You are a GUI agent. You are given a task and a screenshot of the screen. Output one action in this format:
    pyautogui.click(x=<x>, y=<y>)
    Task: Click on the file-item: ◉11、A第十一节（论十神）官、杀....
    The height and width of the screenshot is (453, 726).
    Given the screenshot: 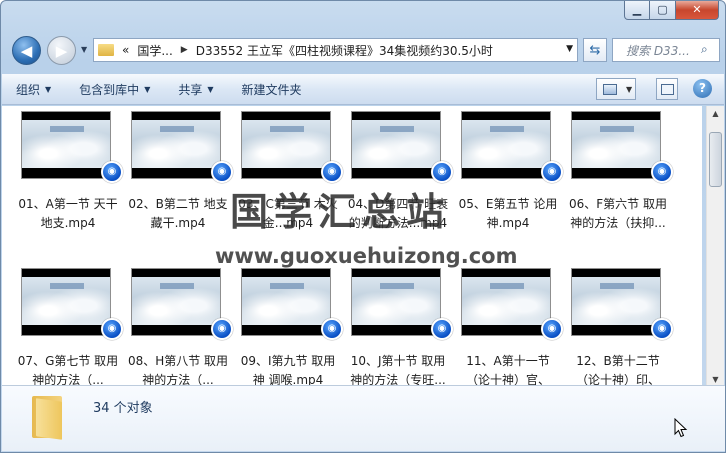 What is the action you would take?
    pyautogui.click(x=509, y=327)
    